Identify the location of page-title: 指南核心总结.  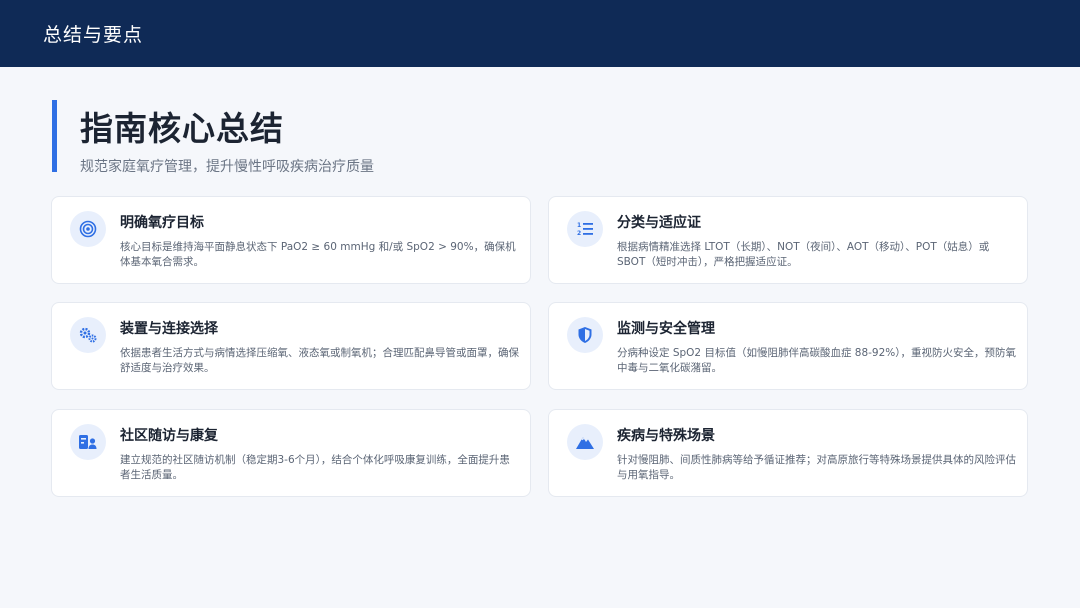
(182, 128).